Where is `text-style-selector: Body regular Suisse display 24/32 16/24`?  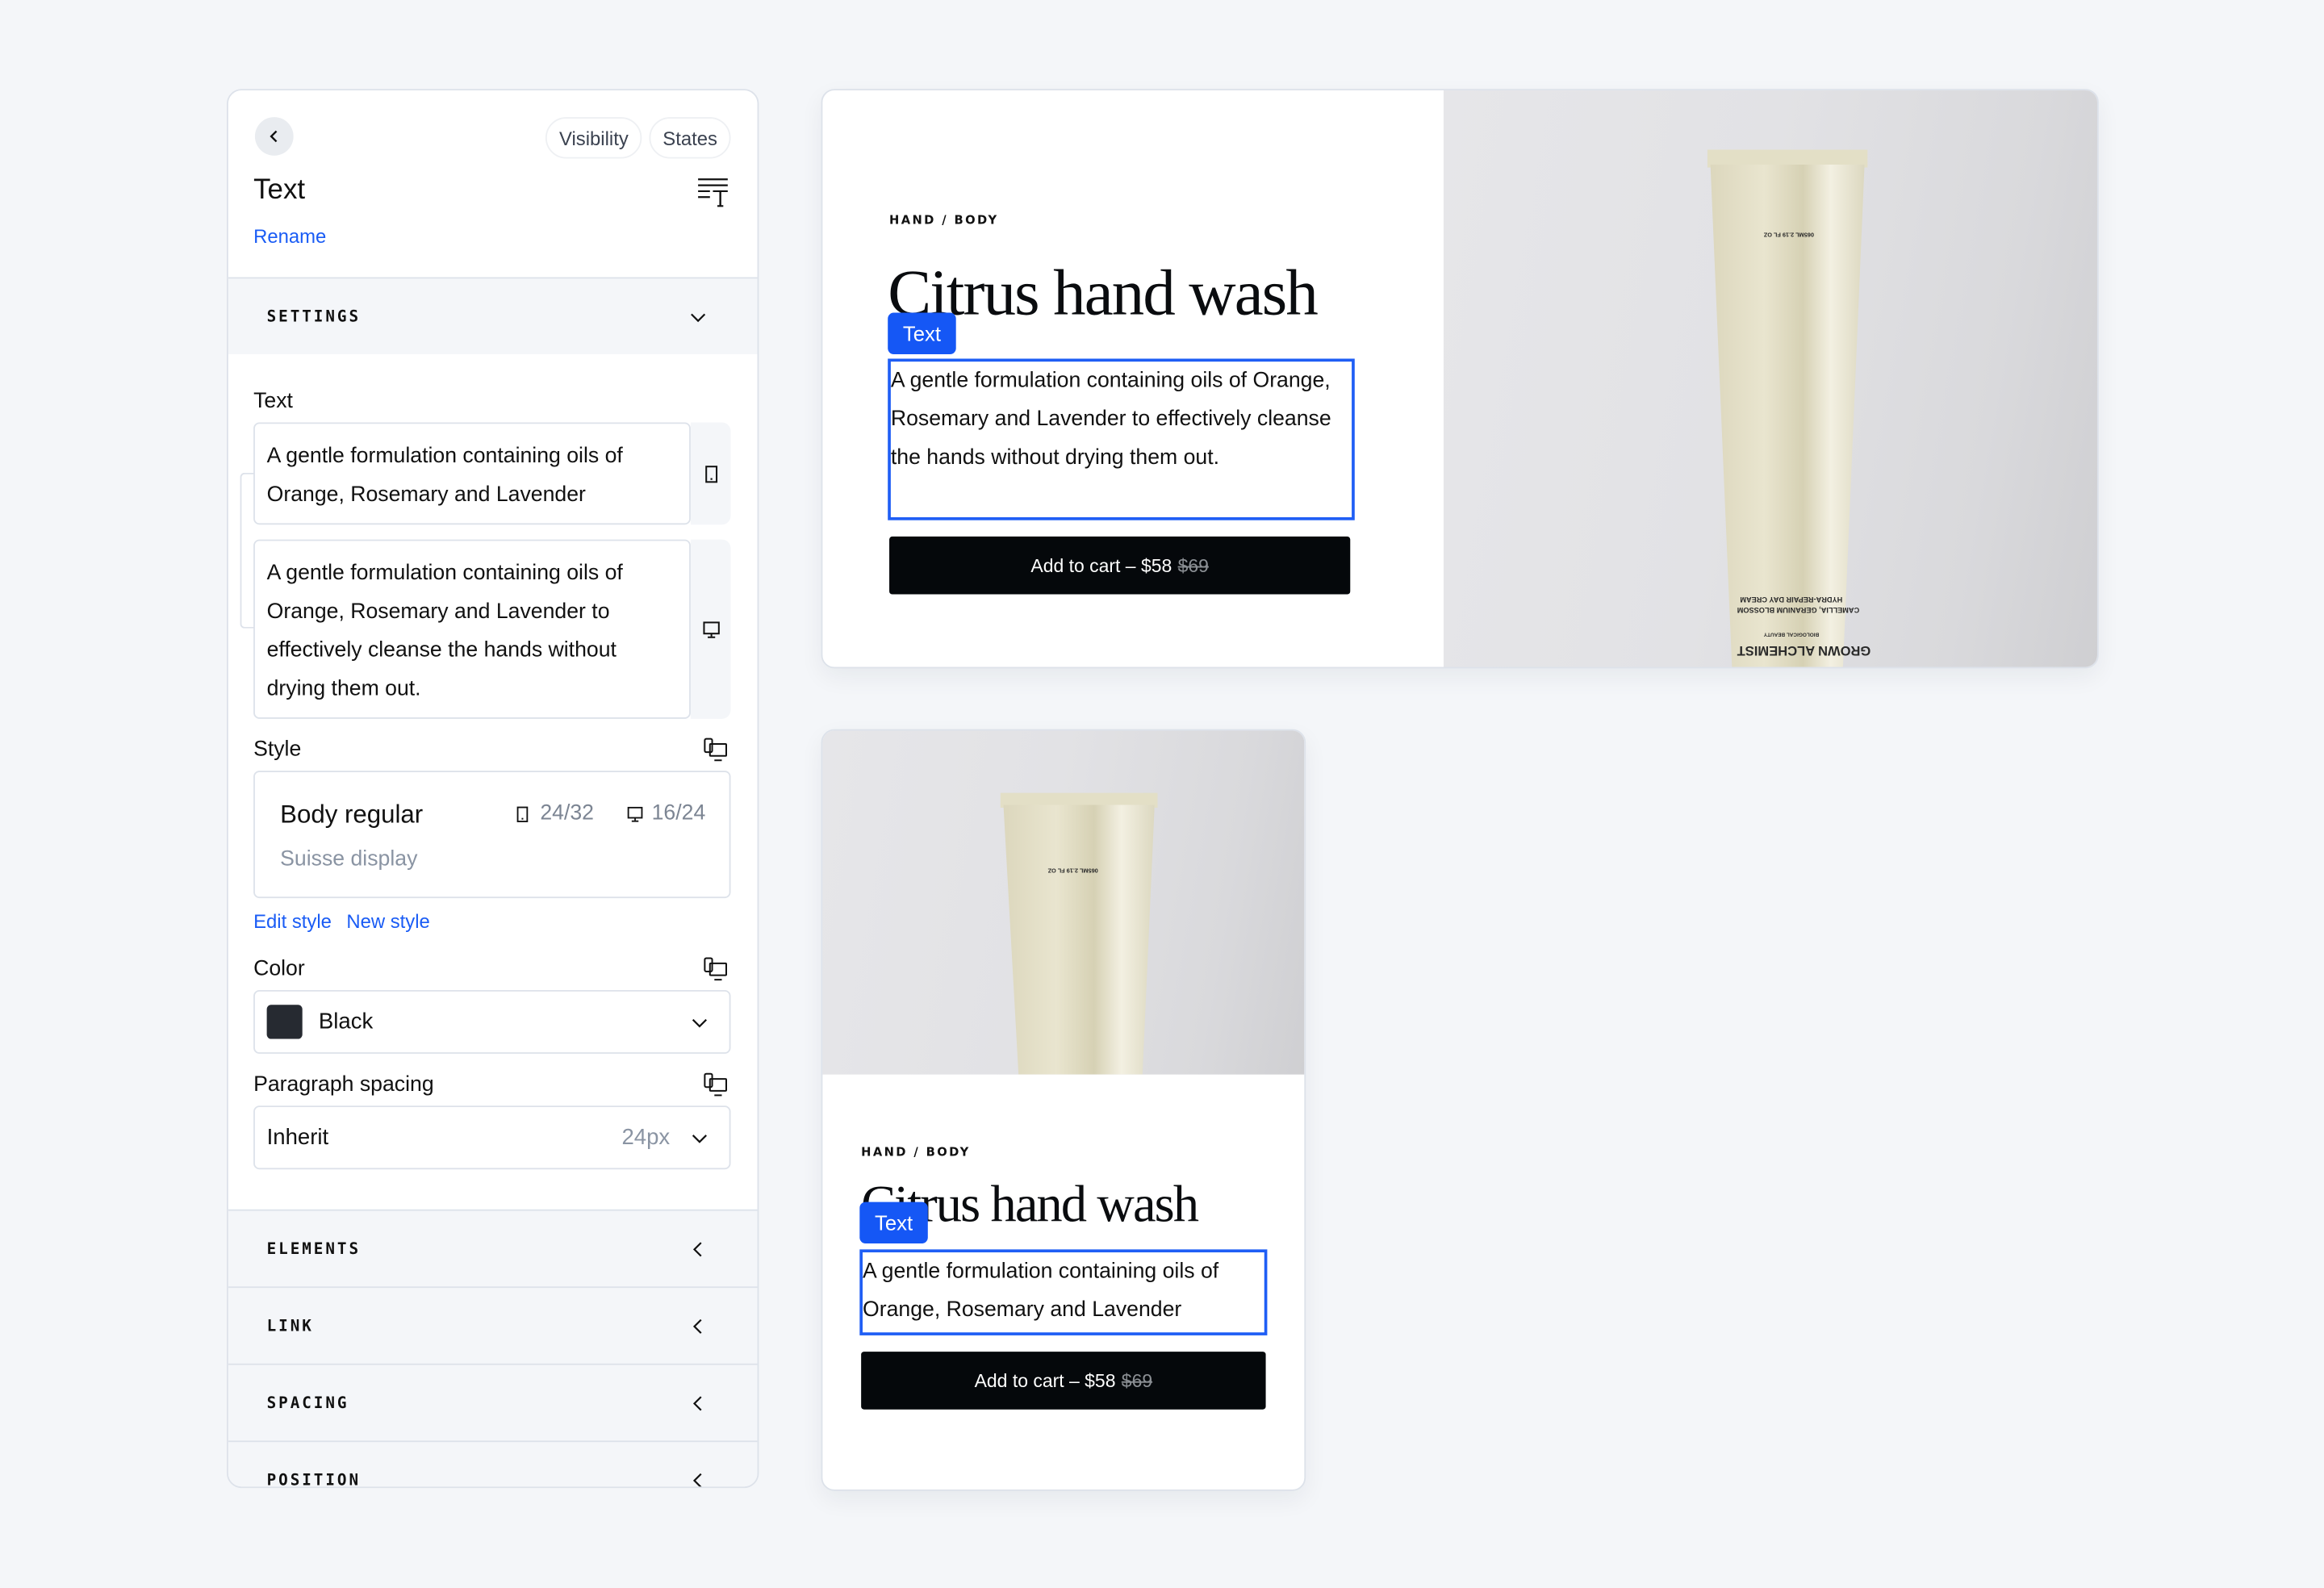 text-style-selector: Body regular Suisse display 24/32 16/24 is located at coordinates (492, 835).